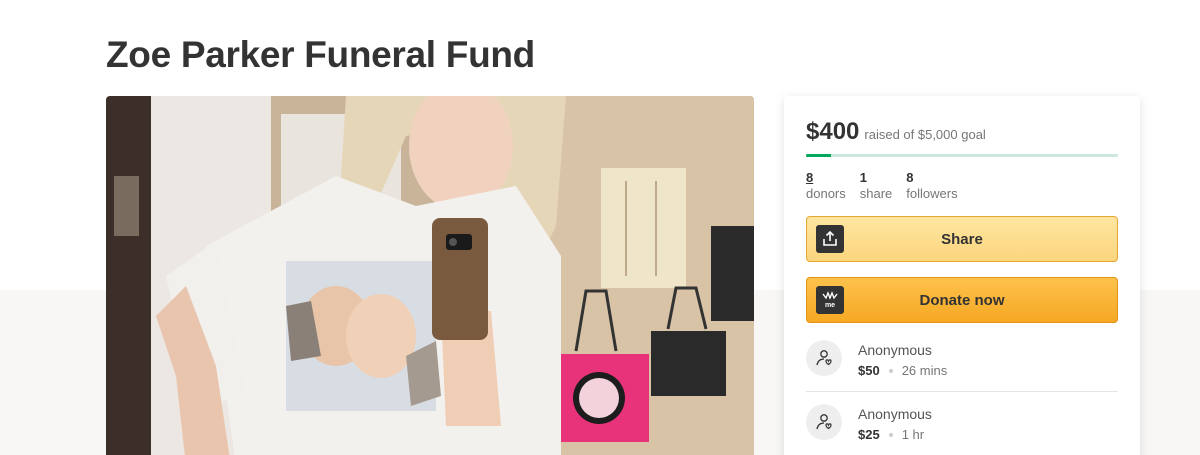 The height and width of the screenshot is (455, 1200). What do you see at coordinates (962, 428) in the screenshot?
I see `donation-item: Anonymous $25 1 hr` at bounding box center [962, 428].